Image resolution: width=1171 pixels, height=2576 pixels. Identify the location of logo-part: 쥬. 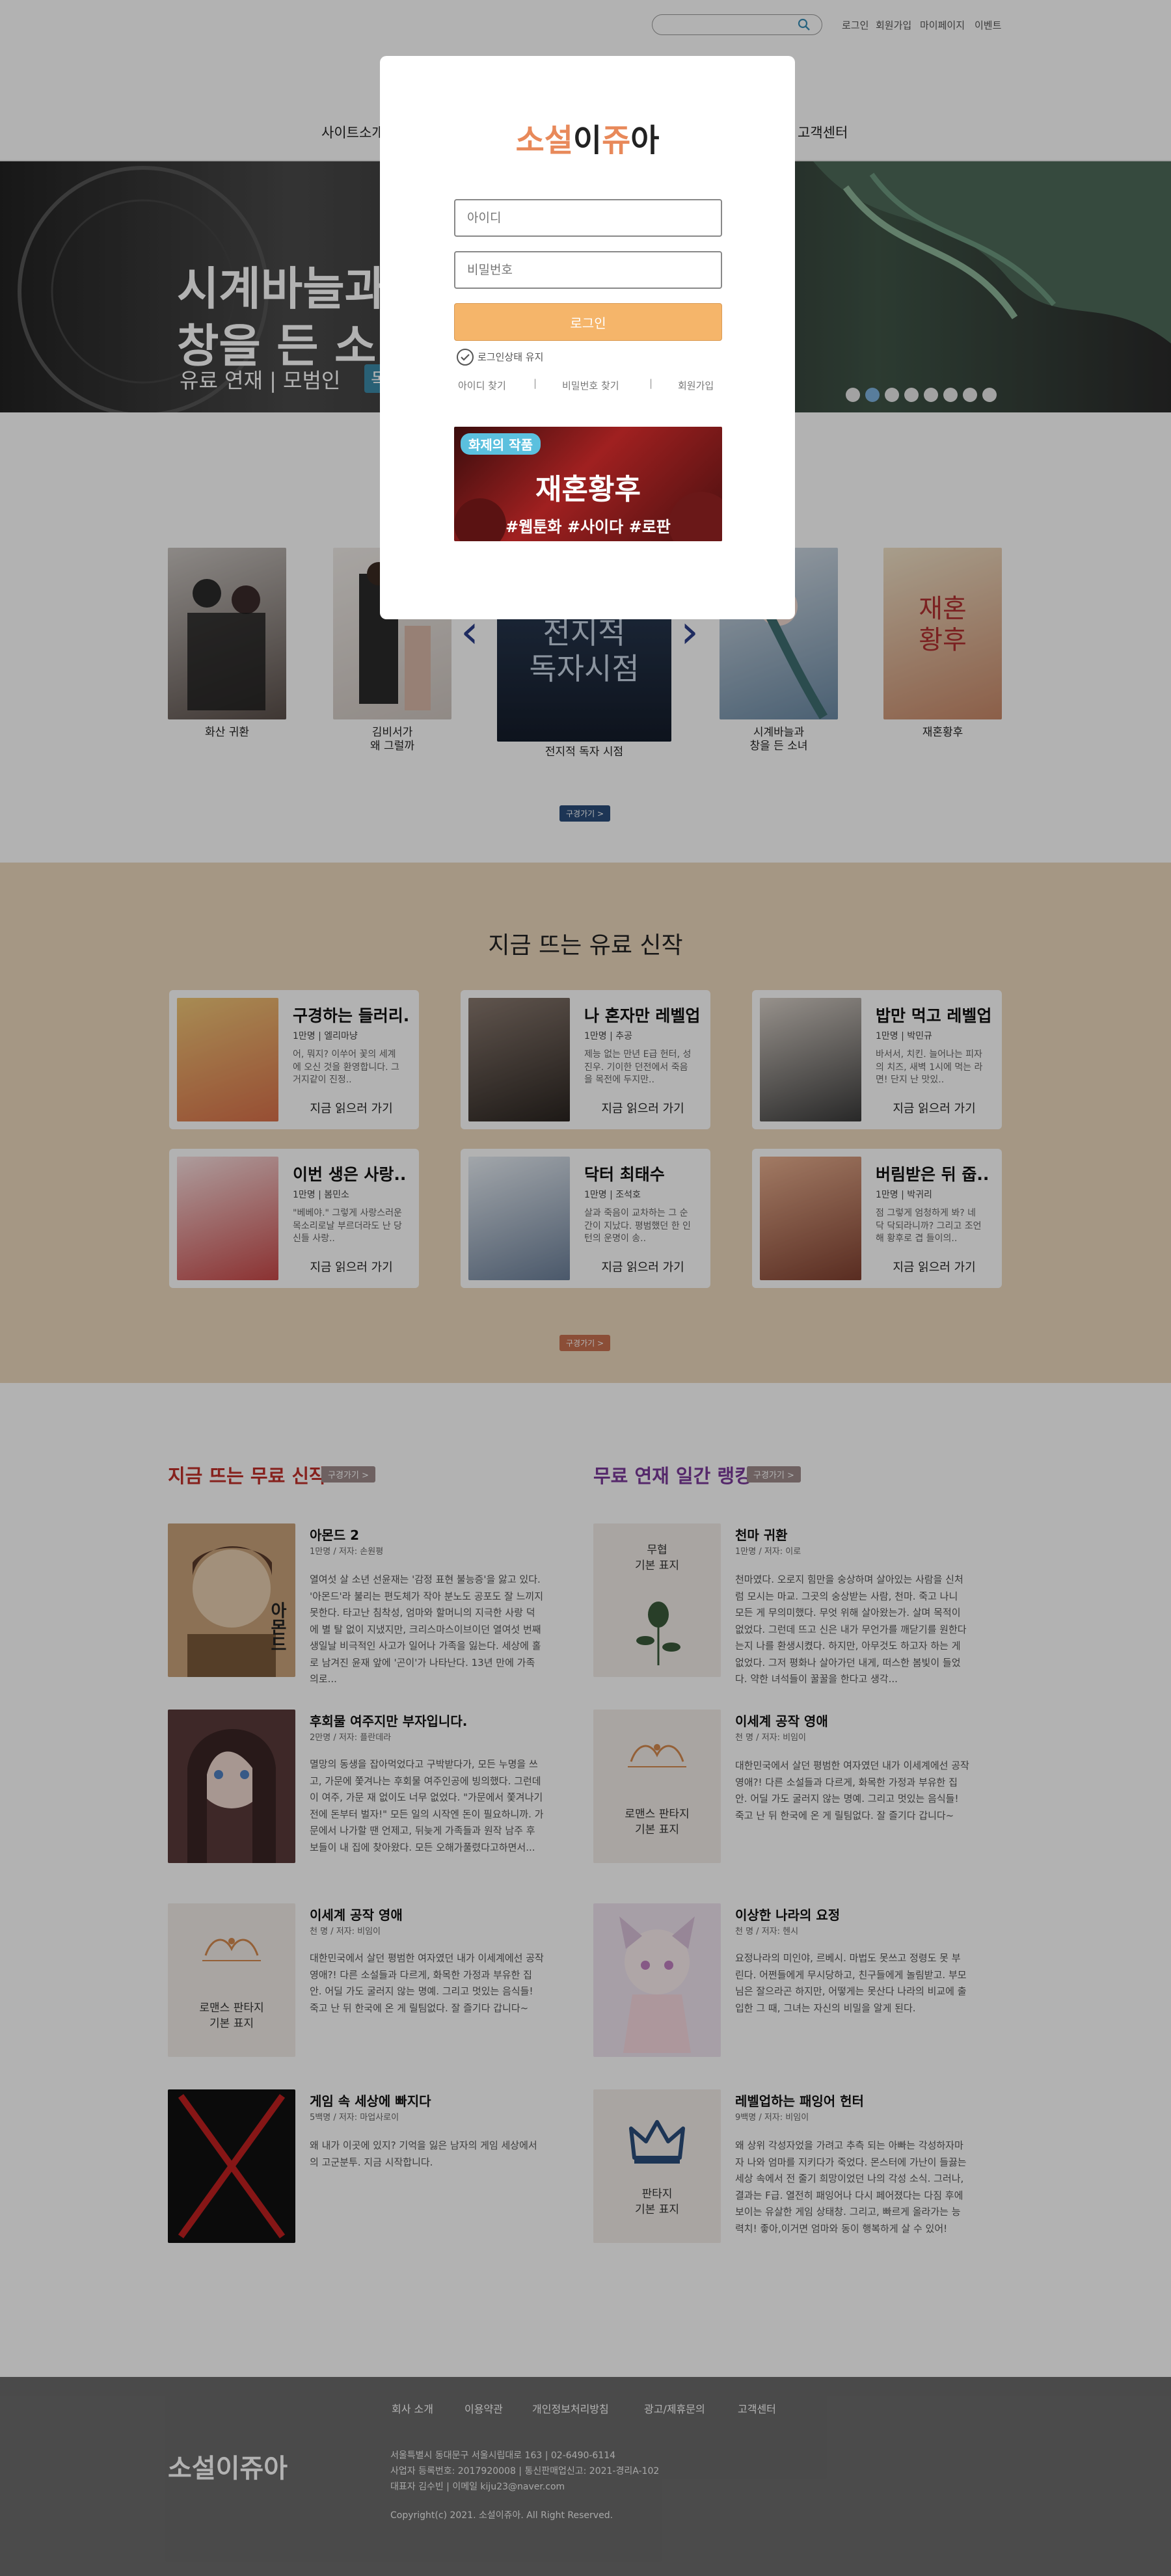
(616, 140).